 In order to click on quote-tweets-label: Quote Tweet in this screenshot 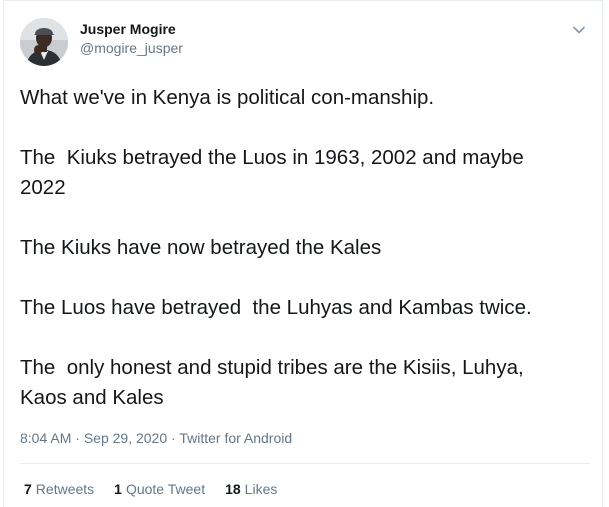, I will do `click(165, 489)`.